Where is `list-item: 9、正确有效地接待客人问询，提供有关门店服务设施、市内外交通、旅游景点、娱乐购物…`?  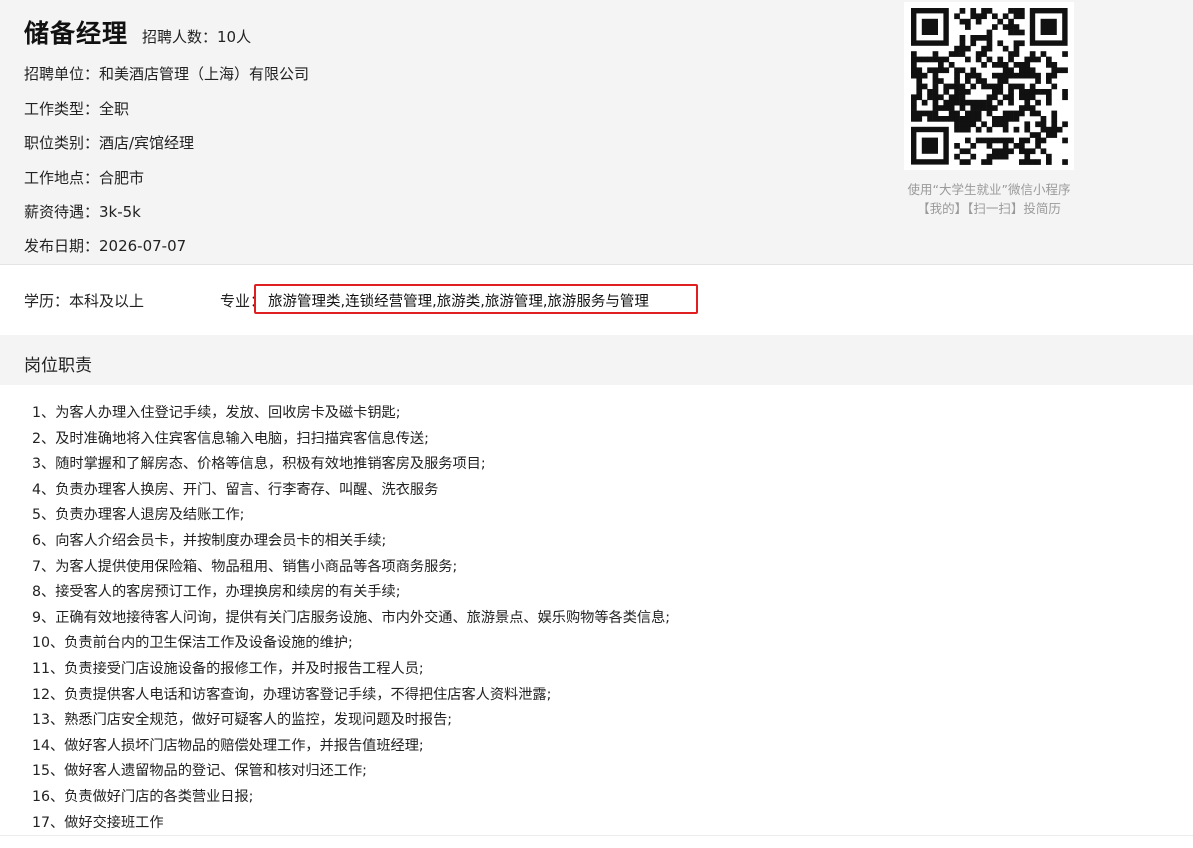 list-item: 9、正确有效地接待客人问询，提供有关门店服务设施、市内外交通、旅游景点、娱乐购物… is located at coordinates (351, 617).